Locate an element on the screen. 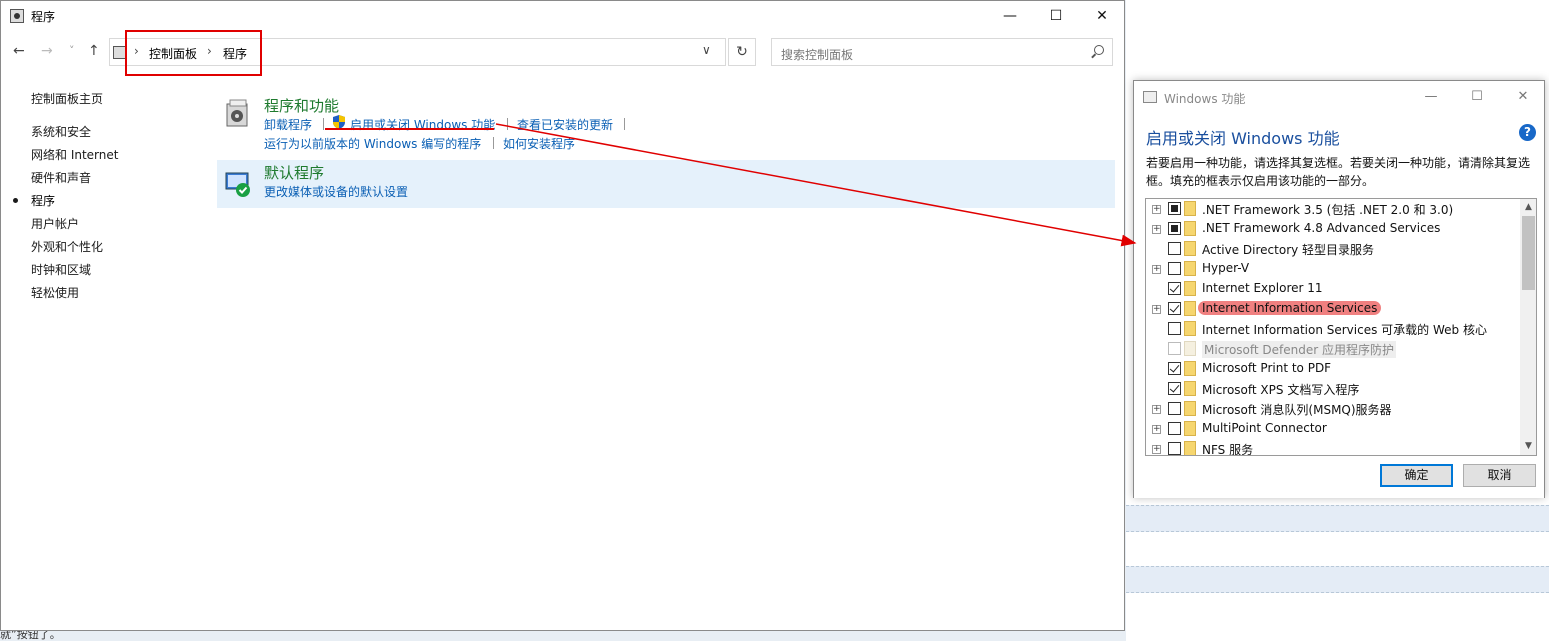  up-button: ↑ is located at coordinates (94, 51).